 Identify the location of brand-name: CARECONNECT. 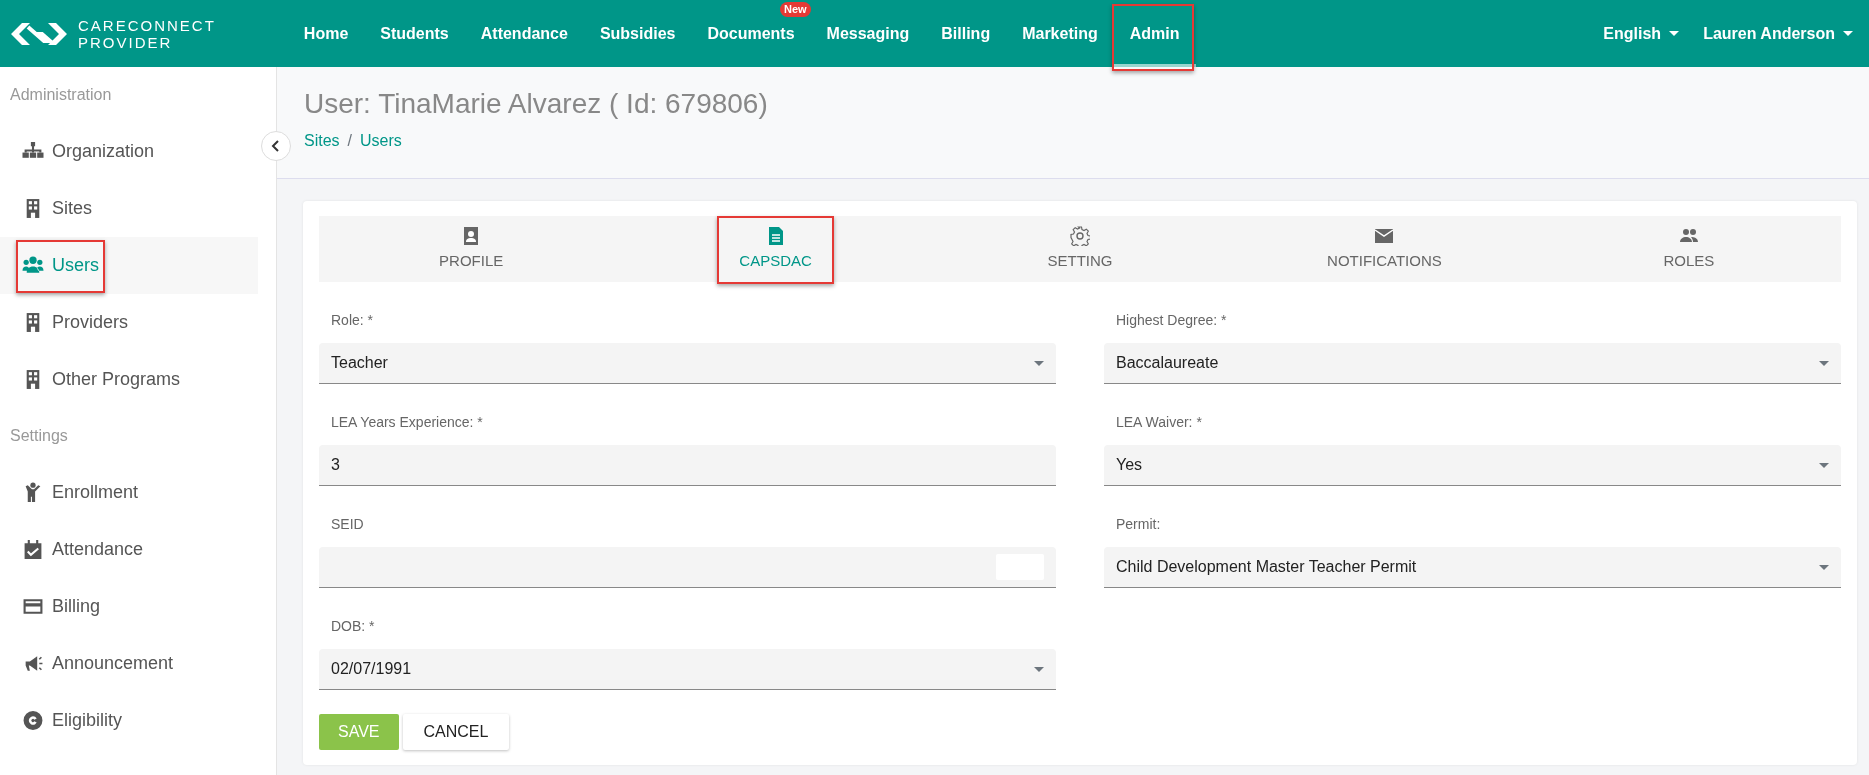
(147, 25).